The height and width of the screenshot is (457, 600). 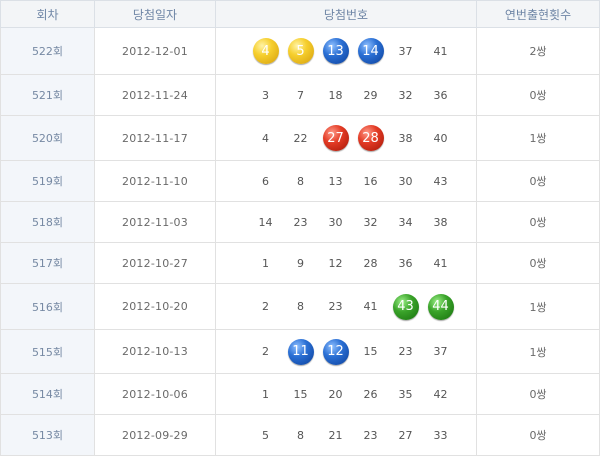 I want to click on date-cell: 2012-11-24, so click(x=155, y=95).